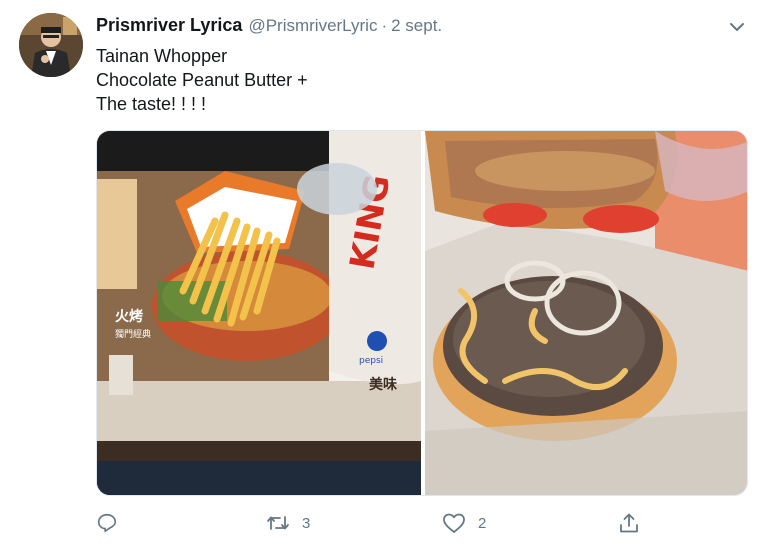 This screenshot has width=768, height=548. I want to click on reply-icon, so click(107, 523).